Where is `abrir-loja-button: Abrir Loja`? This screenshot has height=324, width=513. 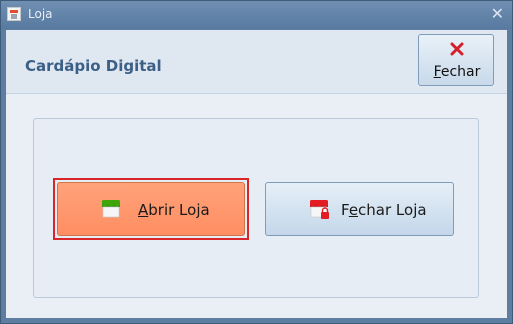 abrir-loja-button: Abrir Loja is located at coordinates (151, 209).